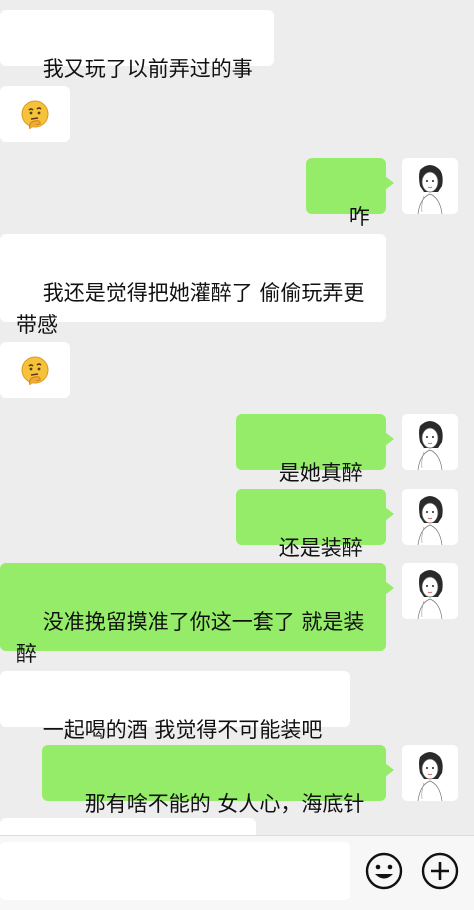  What do you see at coordinates (315, 465) in the screenshot?
I see `outgoing-message-bubble: 是她真醉啊` at bounding box center [315, 465].